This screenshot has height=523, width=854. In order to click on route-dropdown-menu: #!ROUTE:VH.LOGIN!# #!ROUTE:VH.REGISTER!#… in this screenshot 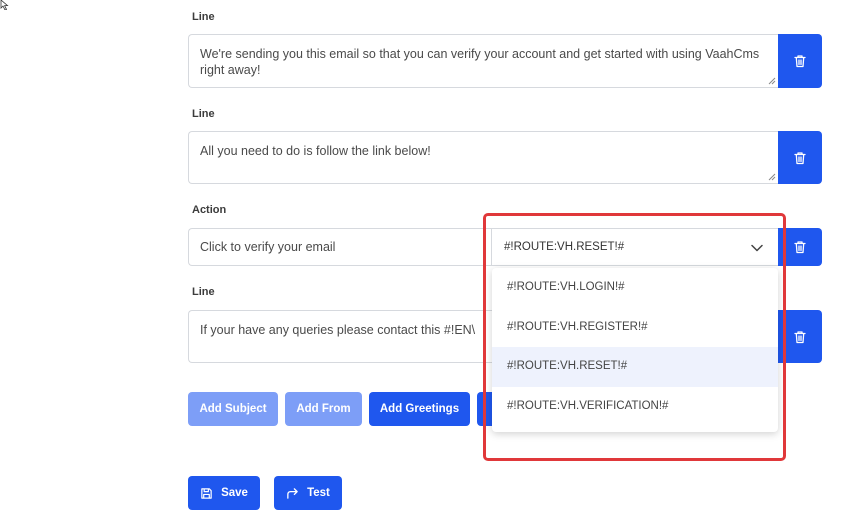, I will do `click(635, 350)`.